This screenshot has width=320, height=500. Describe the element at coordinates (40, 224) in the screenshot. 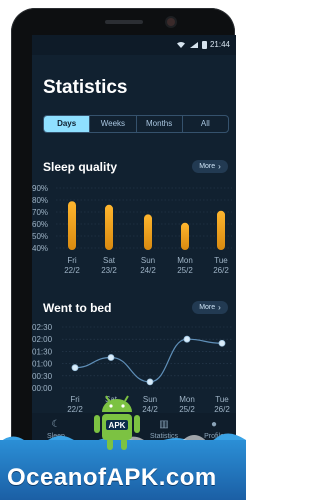

I see `y-tick-label: 60%` at that location.